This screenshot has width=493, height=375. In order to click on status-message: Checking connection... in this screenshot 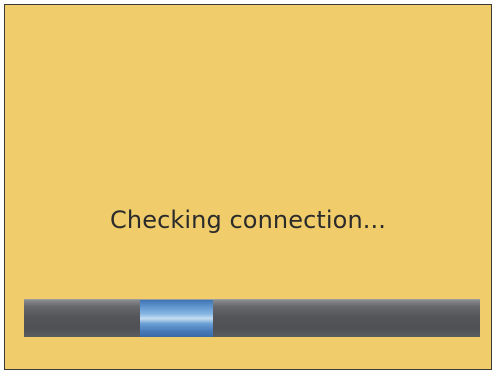, I will do `click(248, 220)`.